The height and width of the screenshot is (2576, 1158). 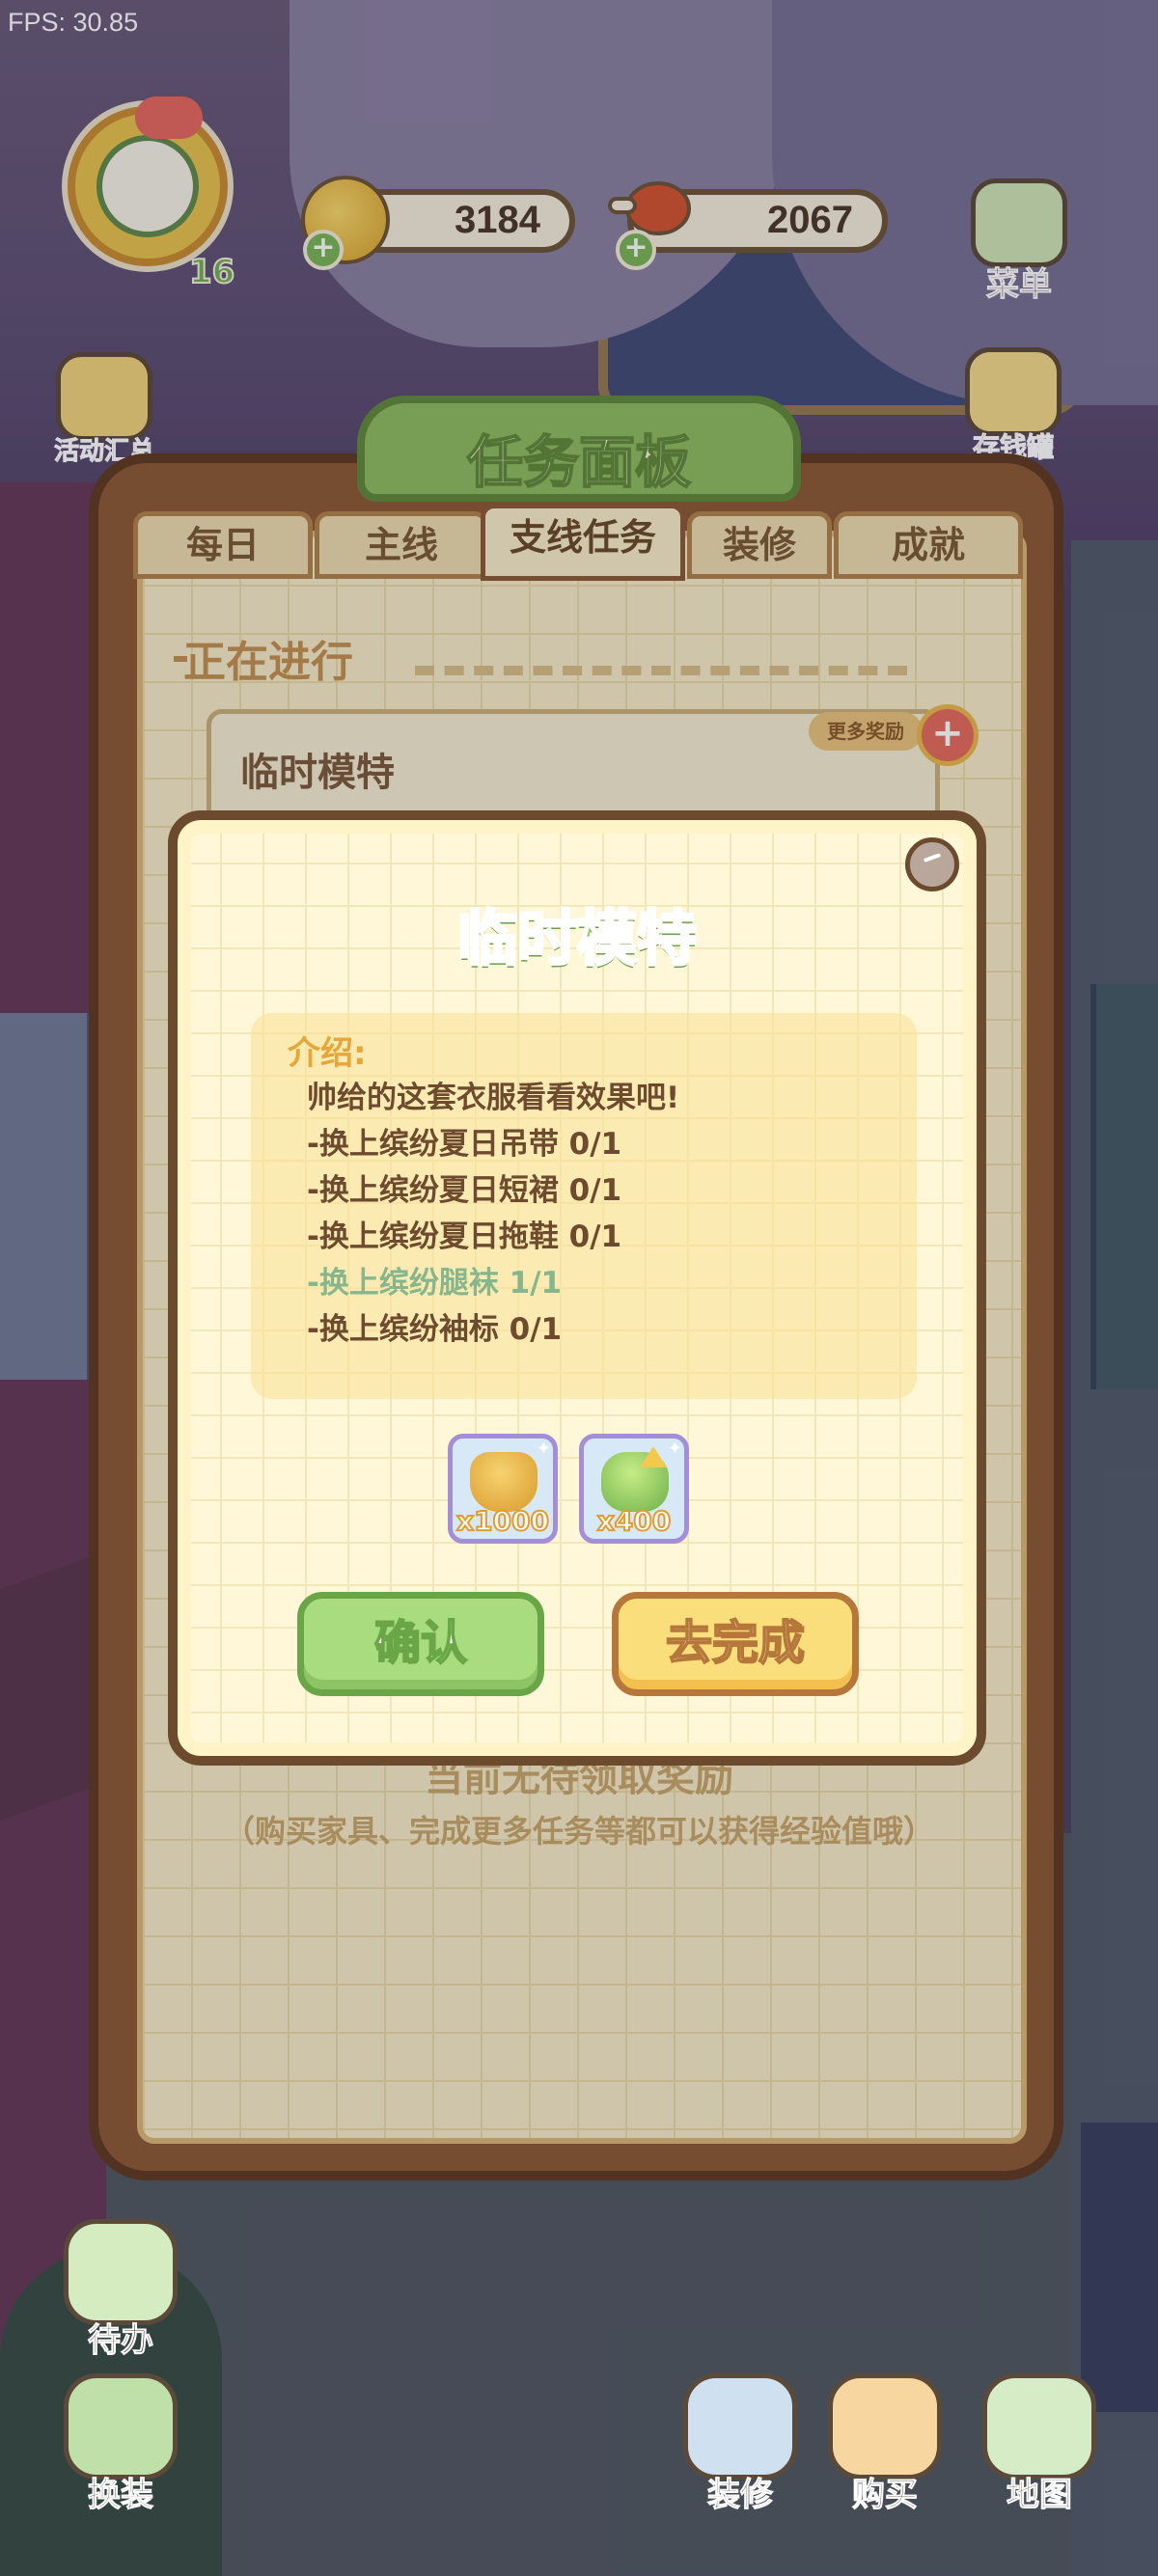 I want to click on decorate-button: 装修, so click(x=740, y=2444).